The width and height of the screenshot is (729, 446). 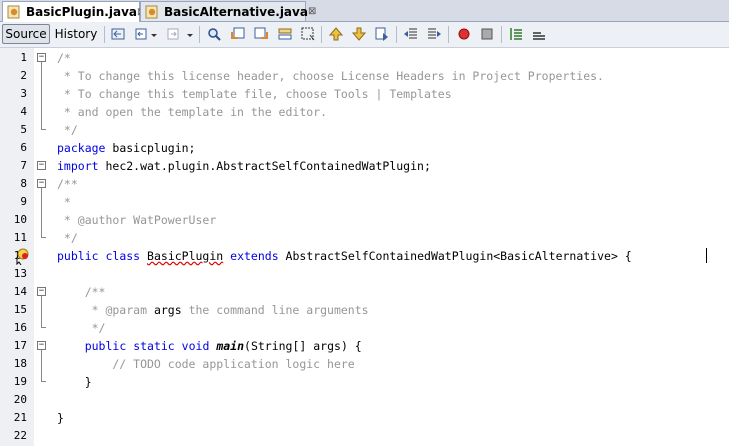 What do you see at coordinates (78, 166) in the screenshot?
I see `code-token: import` at bounding box center [78, 166].